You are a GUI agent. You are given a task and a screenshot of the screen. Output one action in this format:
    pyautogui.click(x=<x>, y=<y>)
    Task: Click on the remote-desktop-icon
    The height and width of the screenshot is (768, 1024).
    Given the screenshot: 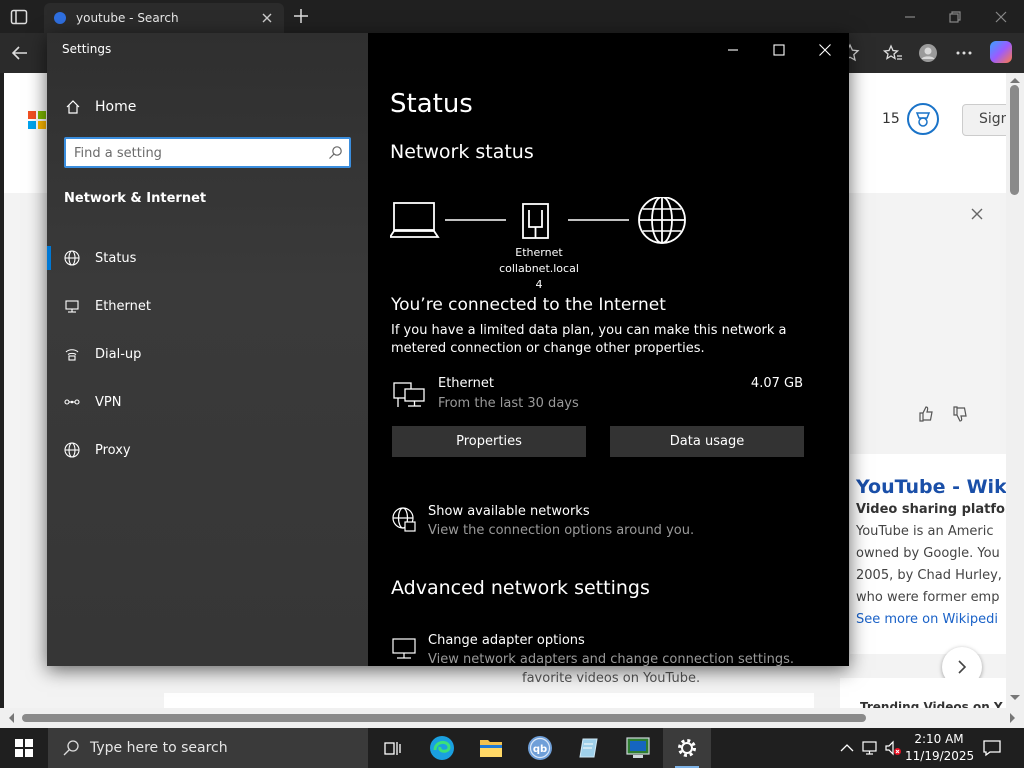 What is the action you would take?
    pyautogui.click(x=638, y=747)
    